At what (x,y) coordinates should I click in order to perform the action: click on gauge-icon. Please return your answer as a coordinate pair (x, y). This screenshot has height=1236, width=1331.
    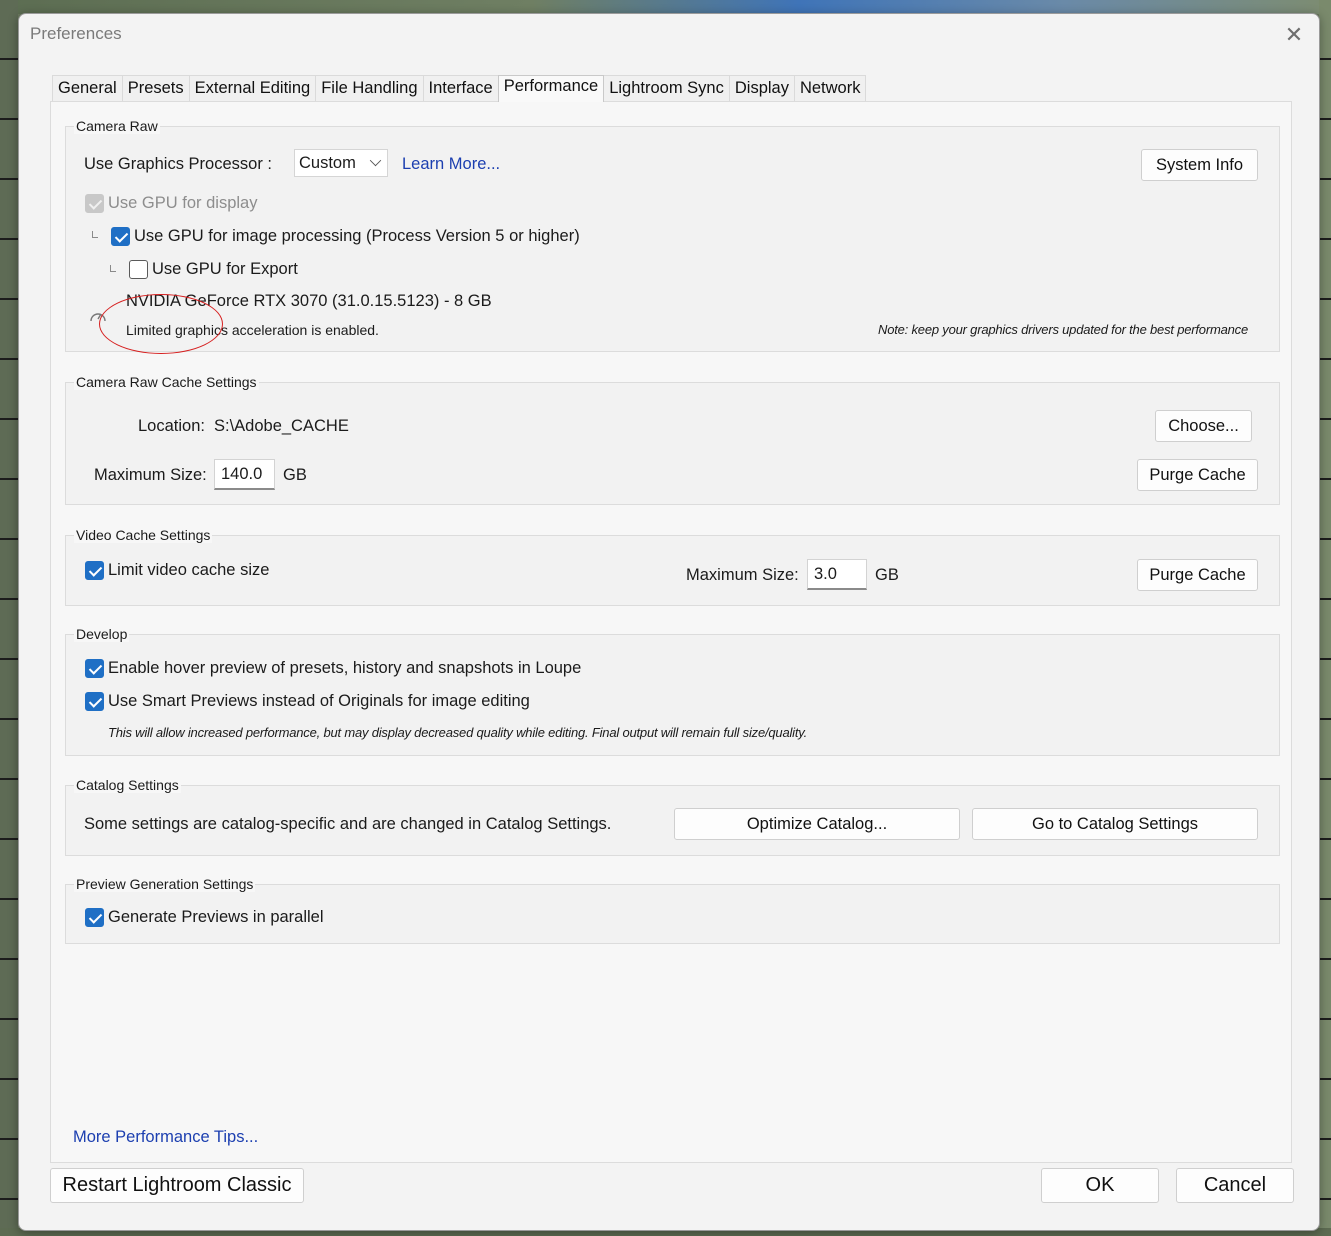
    Looking at the image, I should click on (98, 317).